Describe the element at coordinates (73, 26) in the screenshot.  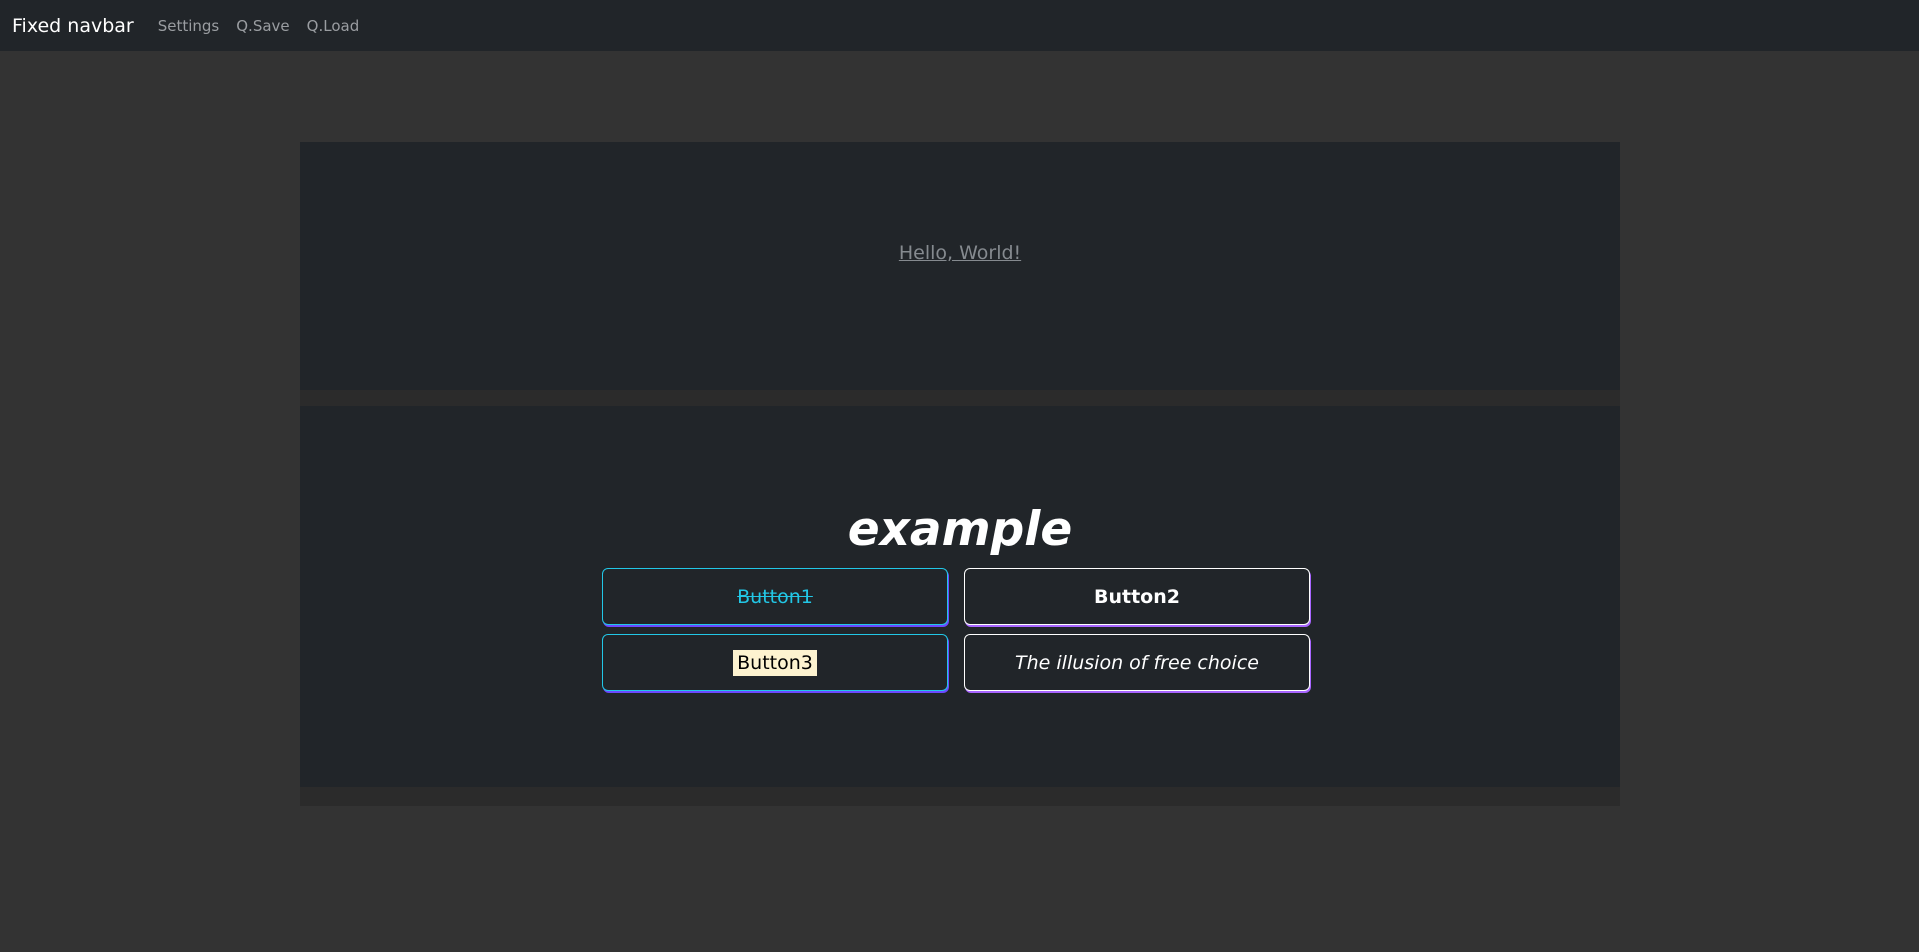
I see `navbar-brand: Fixed navbar` at that location.